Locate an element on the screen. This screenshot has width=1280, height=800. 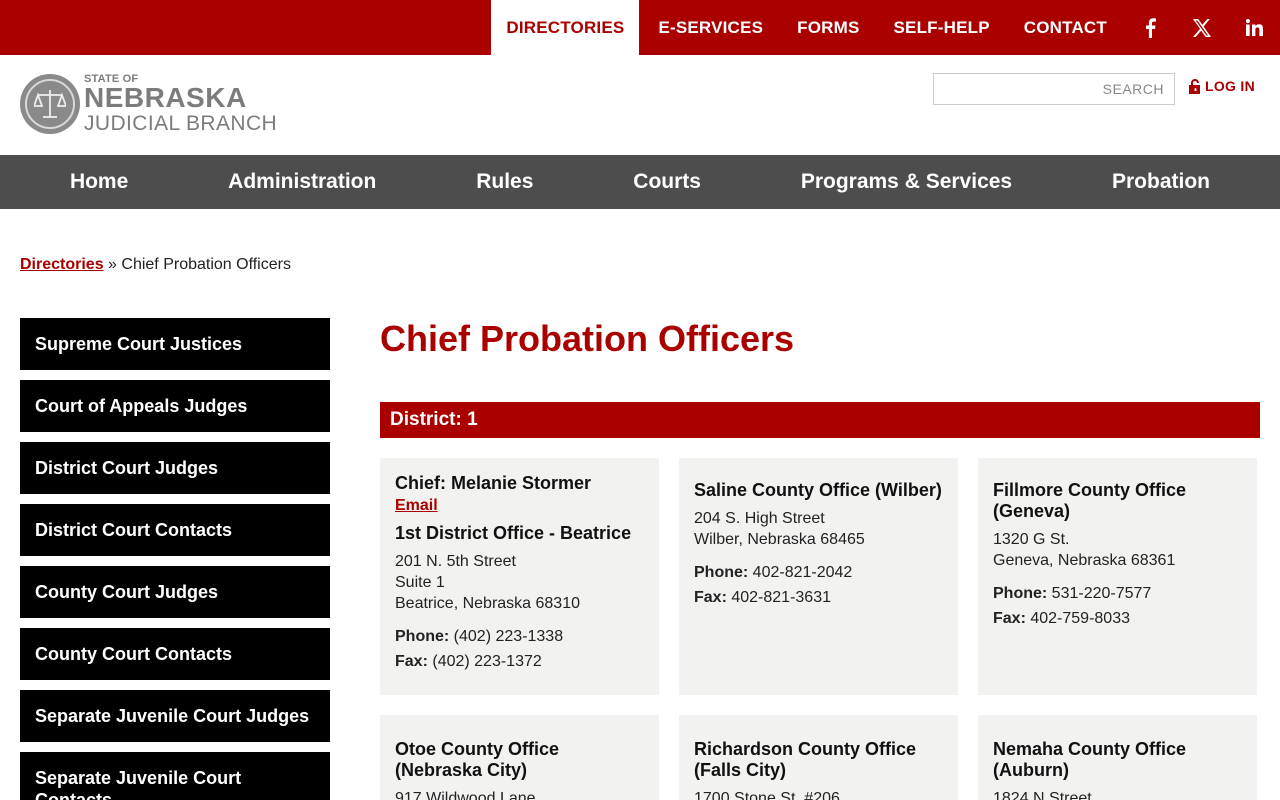
sidebar-item-separate-juvenile-court-judges: Separate Juvenile Court Judges is located at coordinates (175, 716).